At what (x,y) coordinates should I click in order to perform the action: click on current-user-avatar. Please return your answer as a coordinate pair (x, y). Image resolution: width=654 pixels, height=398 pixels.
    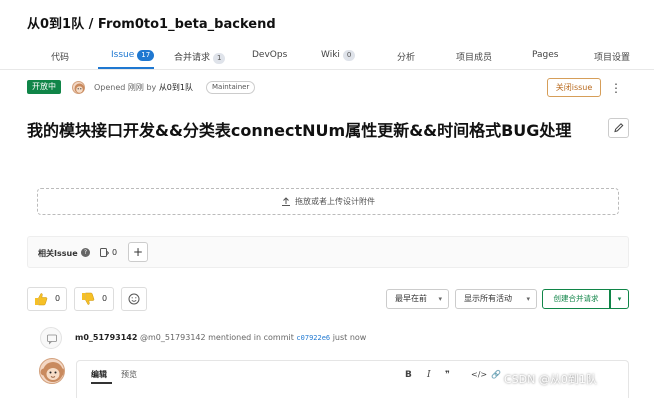
    Looking at the image, I should click on (52, 371).